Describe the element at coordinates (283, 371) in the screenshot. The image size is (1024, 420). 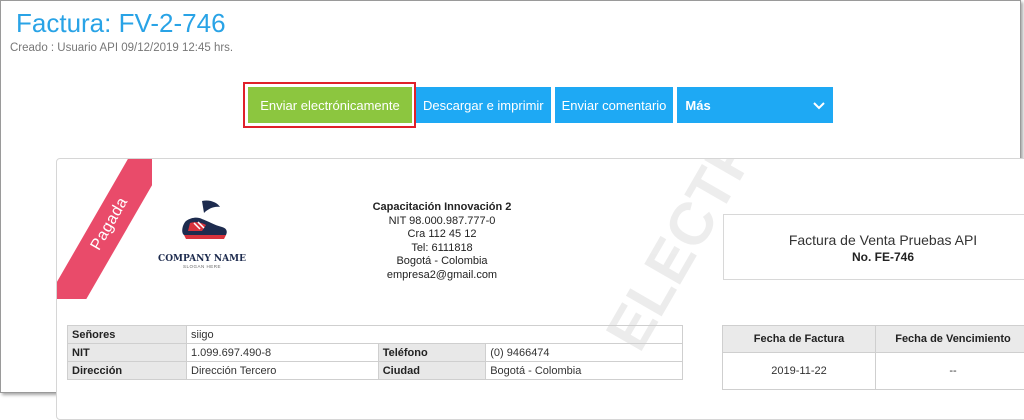
I see `direccion-value: Dirección Tercero` at that location.